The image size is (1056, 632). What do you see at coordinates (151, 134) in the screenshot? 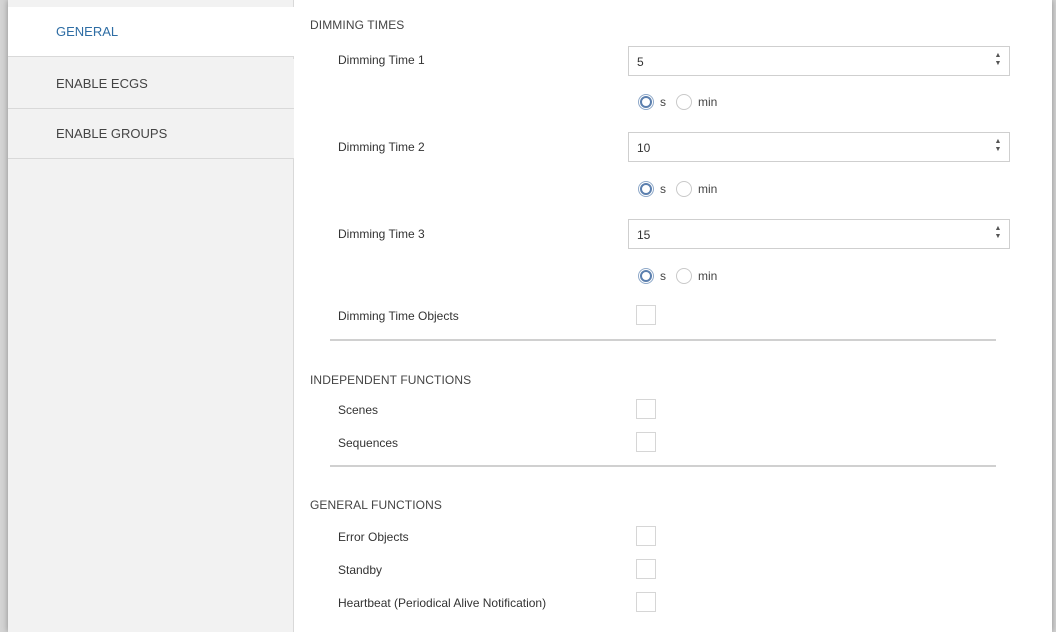
I see `sidebar-item-enable-groups: ENABLE GROUPS` at bounding box center [151, 134].